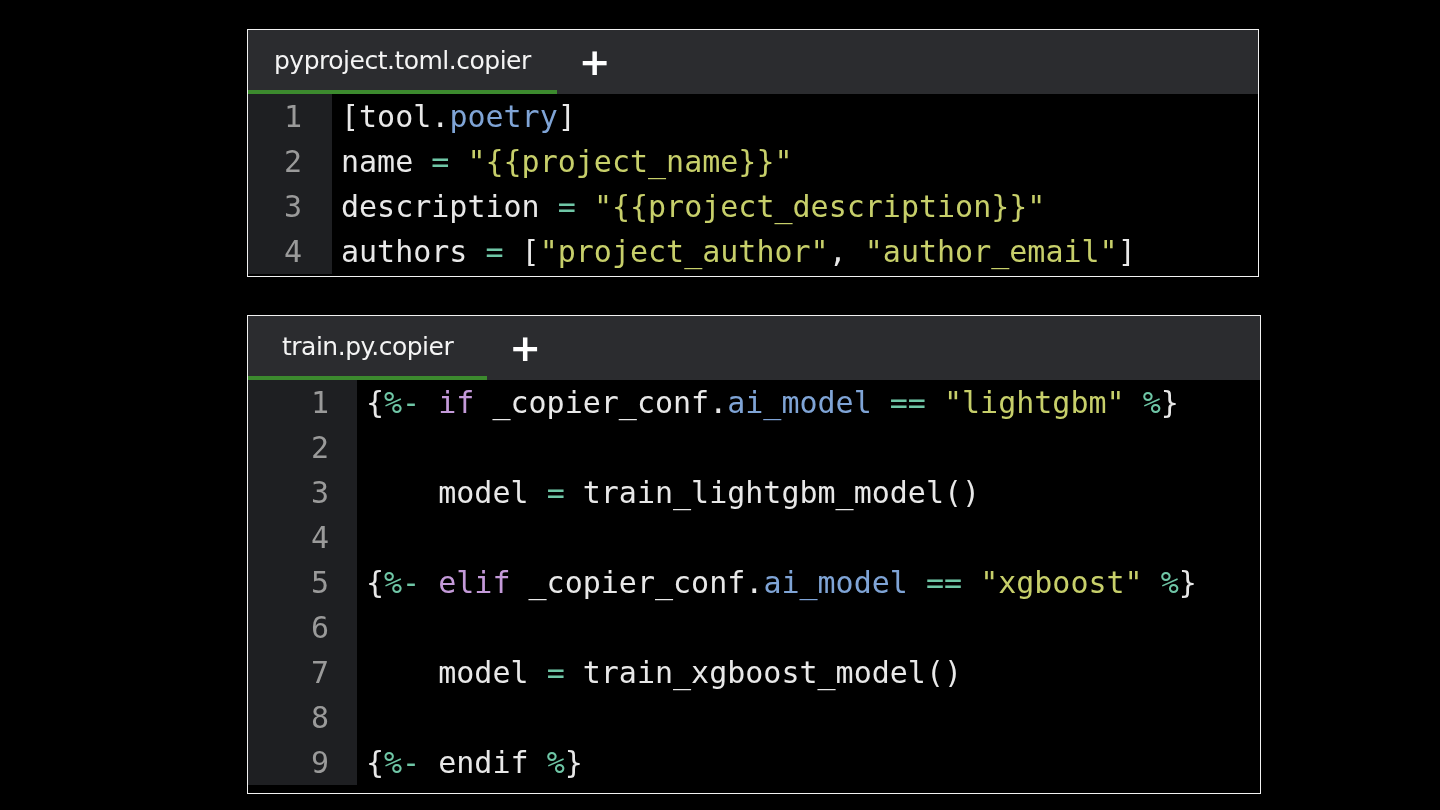  I want to click on code-line: {%- endif %}, so click(474, 762).